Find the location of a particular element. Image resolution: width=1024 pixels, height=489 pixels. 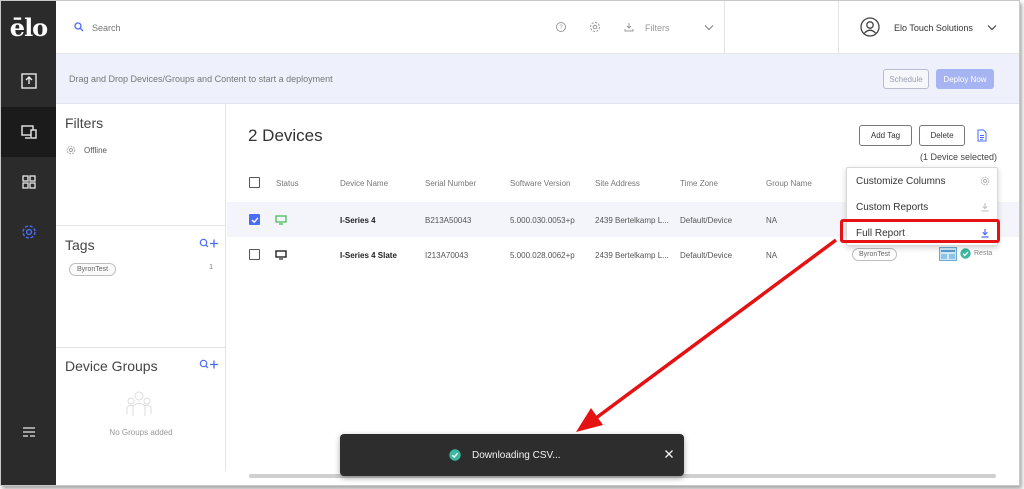

rail-menu-icon is located at coordinates (28, 432).